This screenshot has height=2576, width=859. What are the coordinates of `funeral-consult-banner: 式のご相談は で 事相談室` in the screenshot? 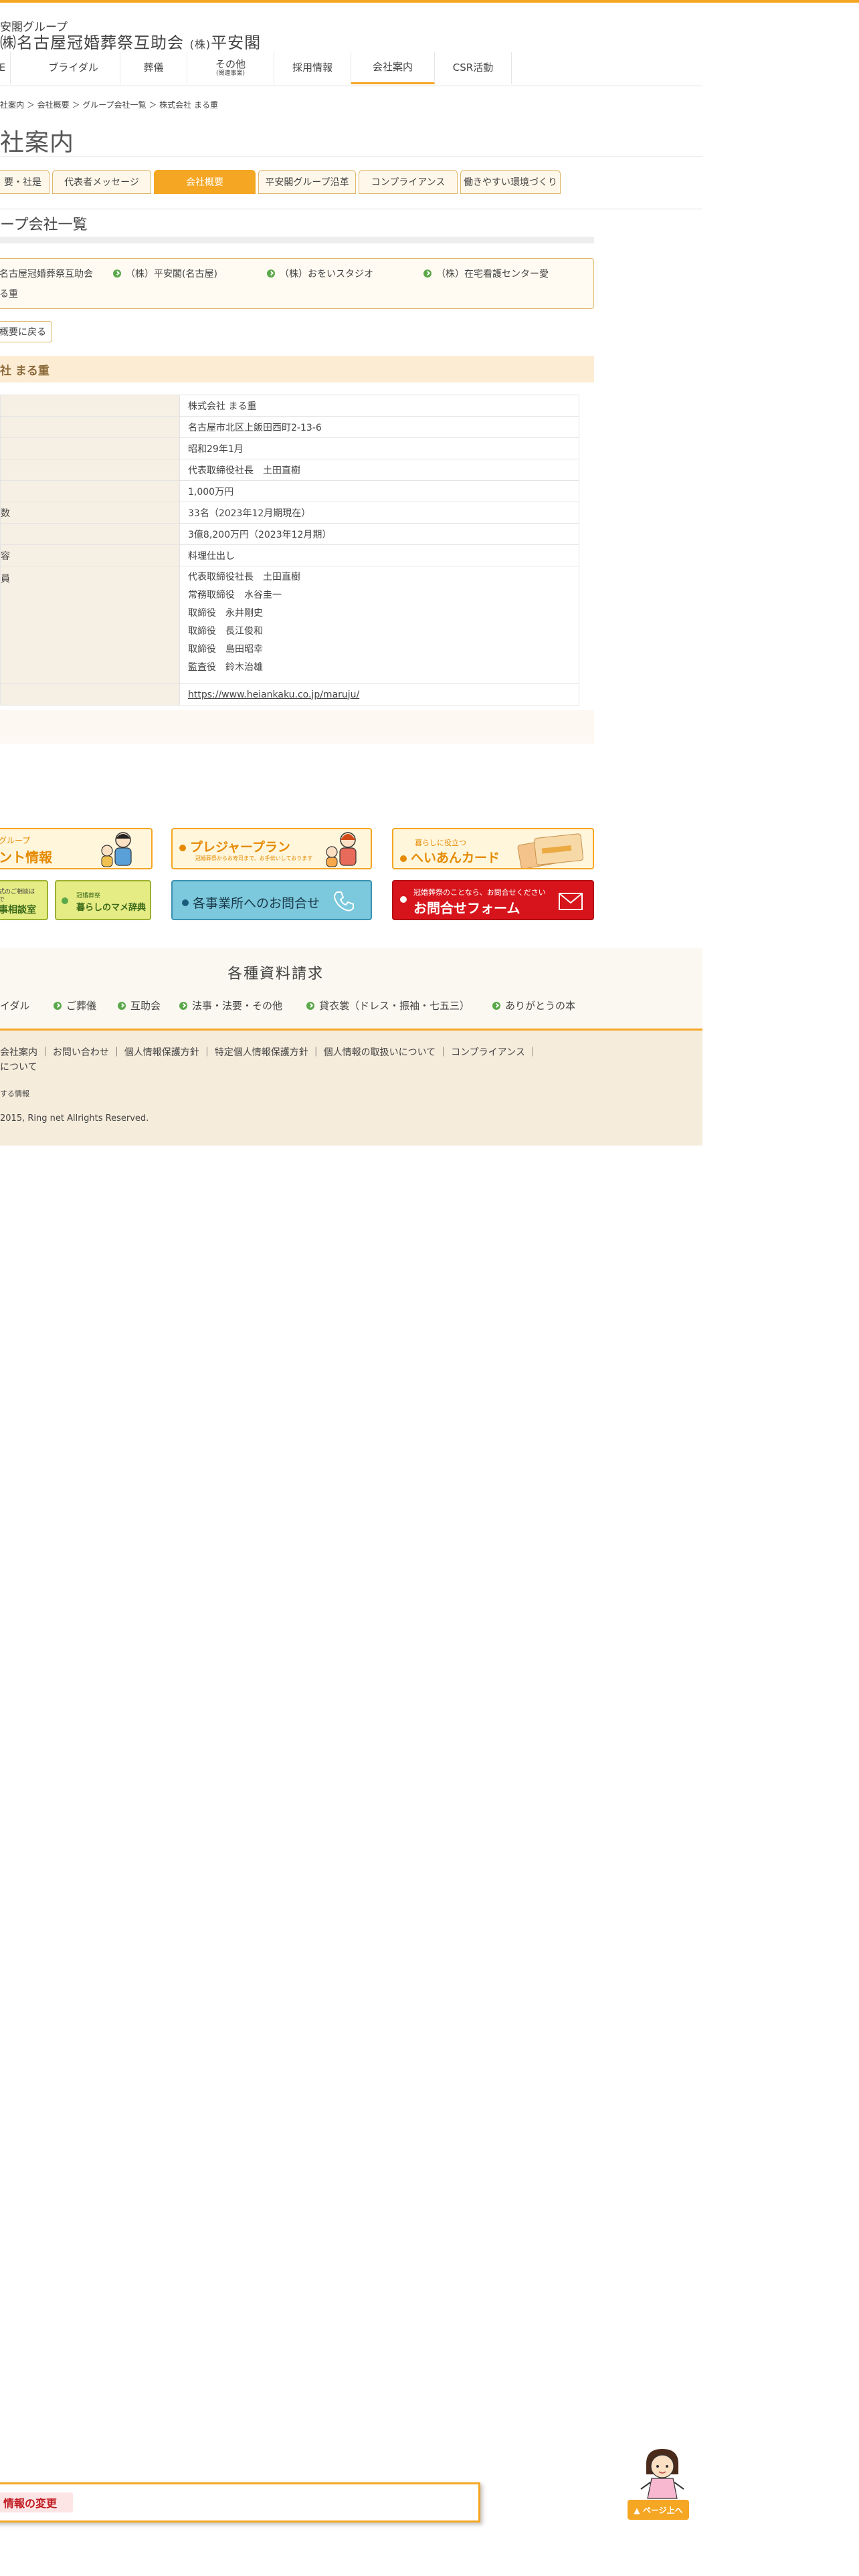 It's located at (24, 900).